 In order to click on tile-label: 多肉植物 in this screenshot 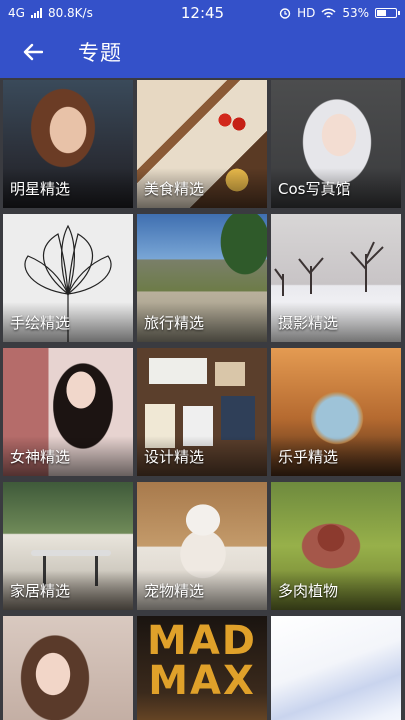, I will do `click(308, 591)`.